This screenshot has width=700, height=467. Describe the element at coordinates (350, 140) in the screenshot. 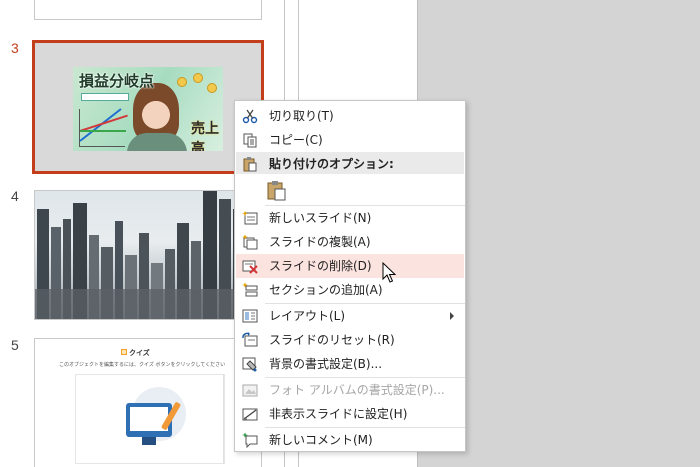

I see `menu-item-copy: コピー(C)` at that location.